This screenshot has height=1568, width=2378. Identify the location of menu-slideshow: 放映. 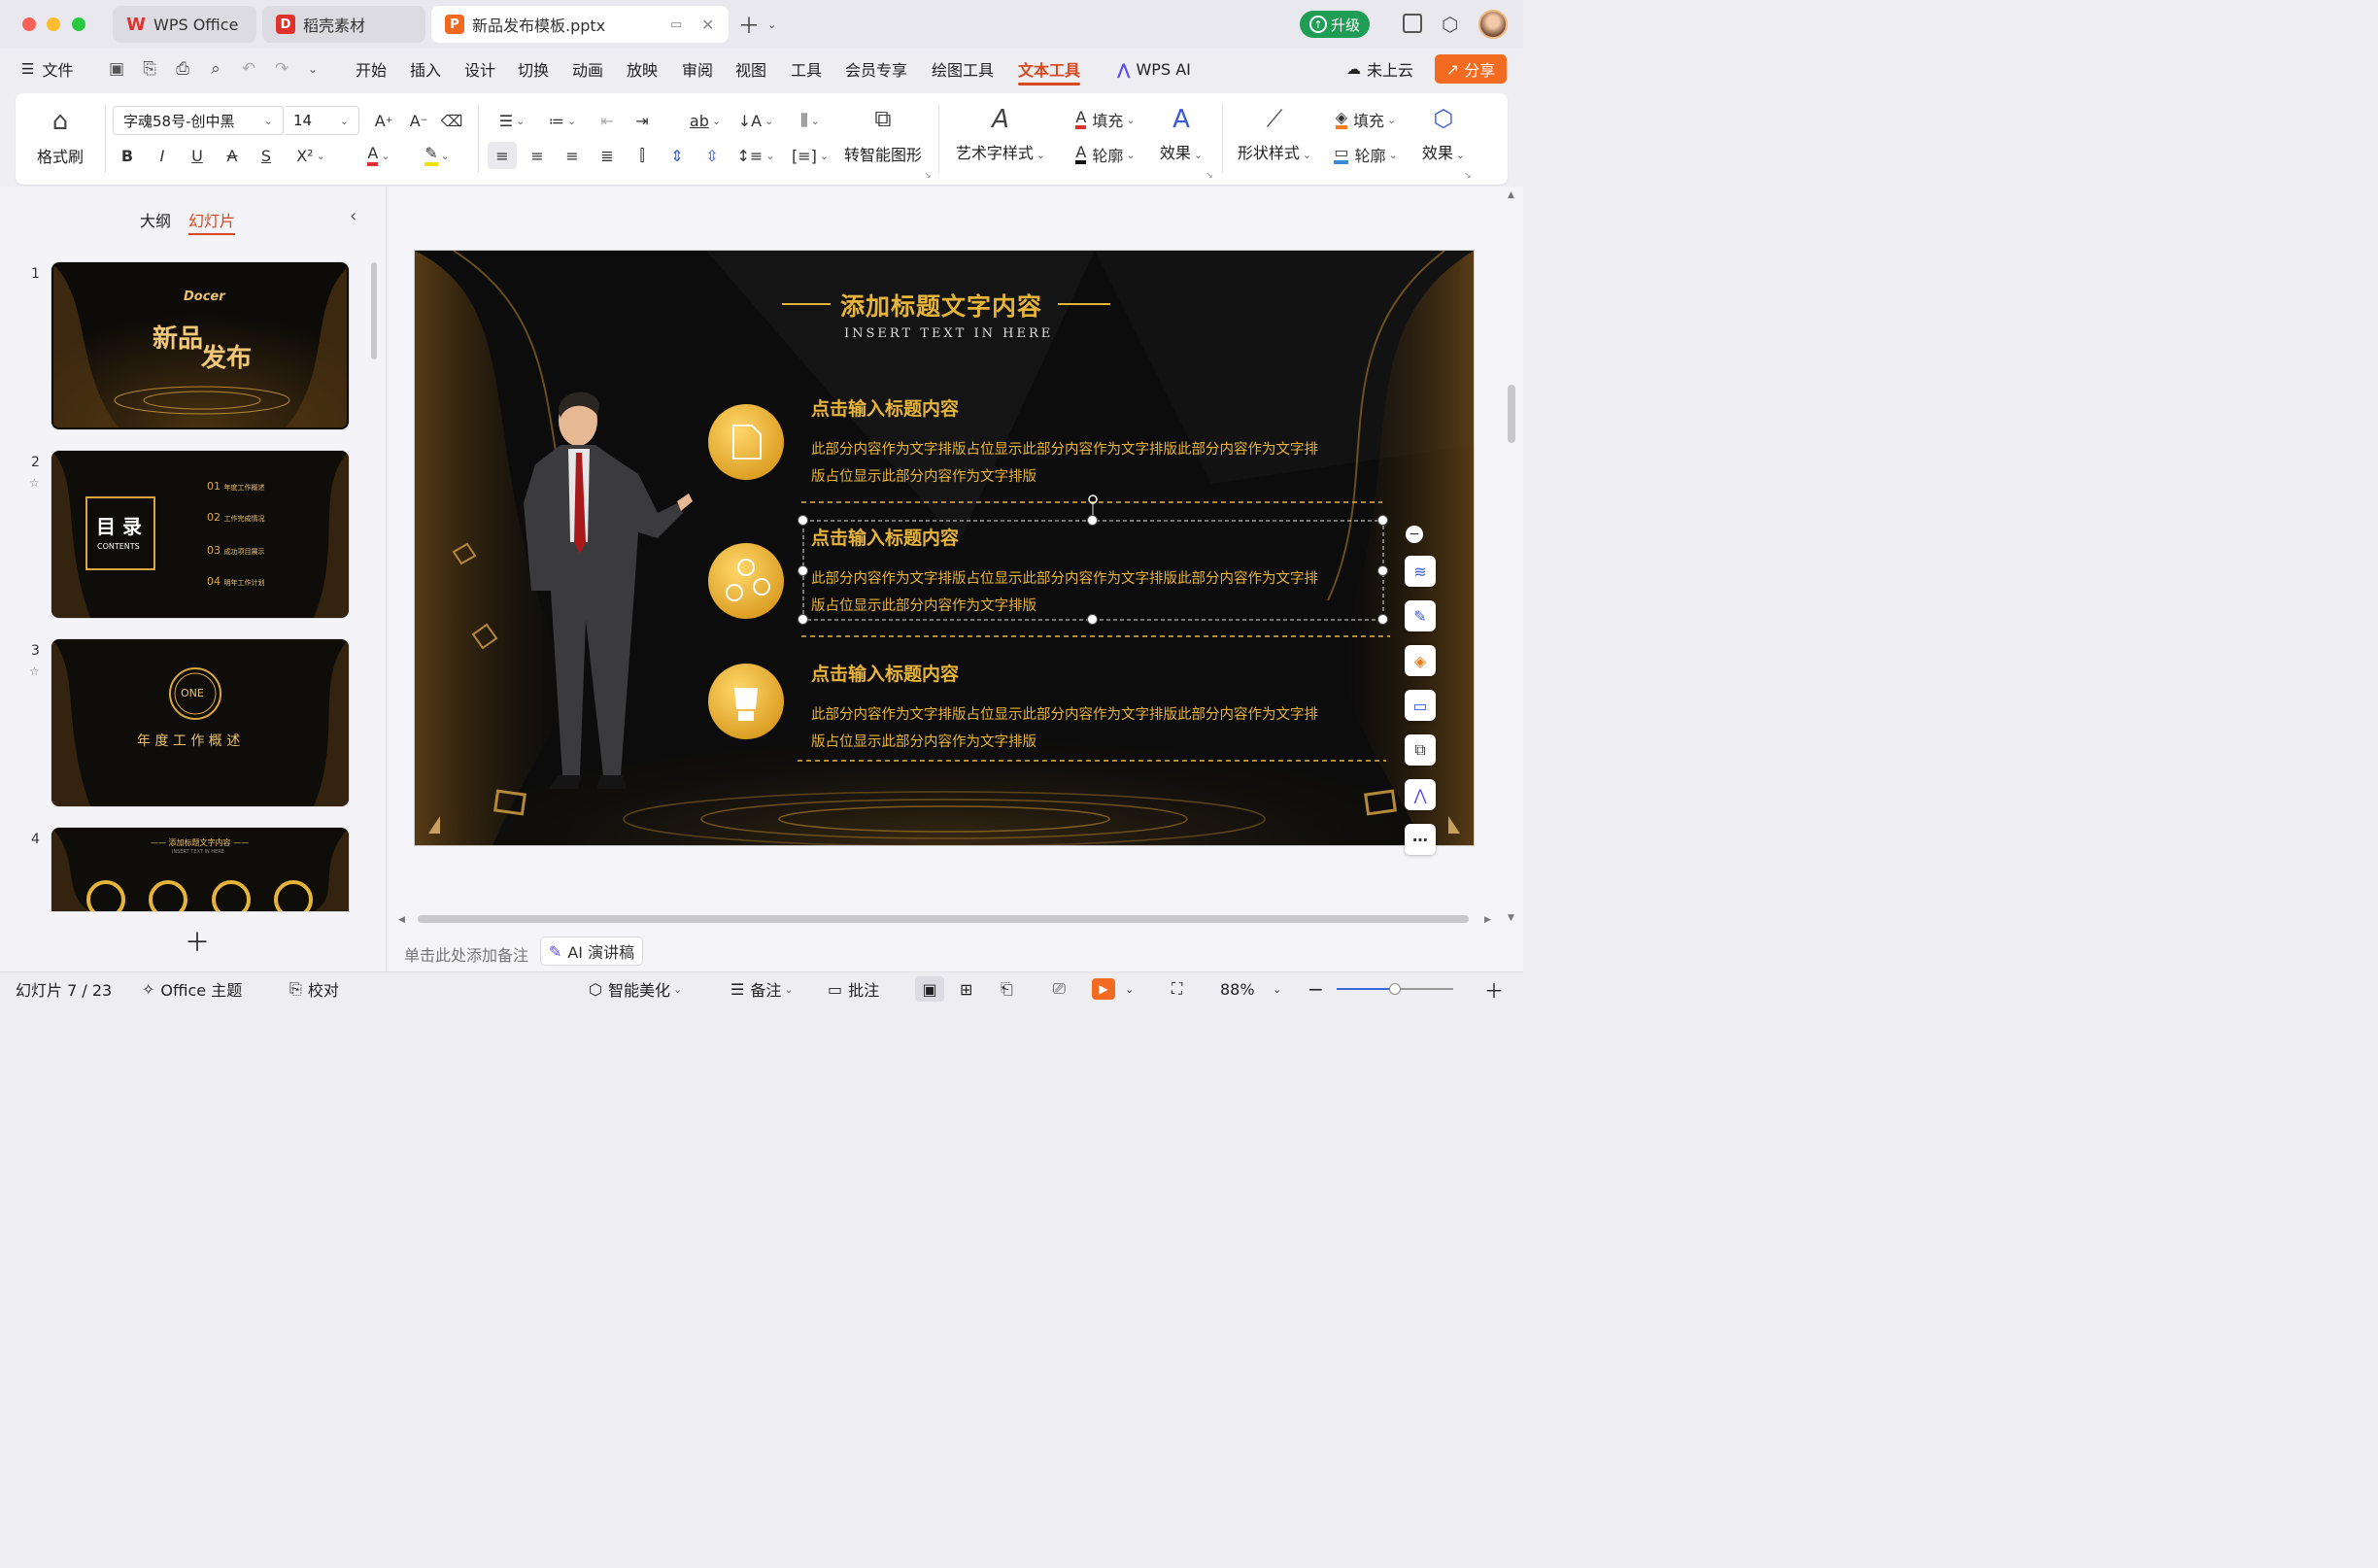
(642, 69).